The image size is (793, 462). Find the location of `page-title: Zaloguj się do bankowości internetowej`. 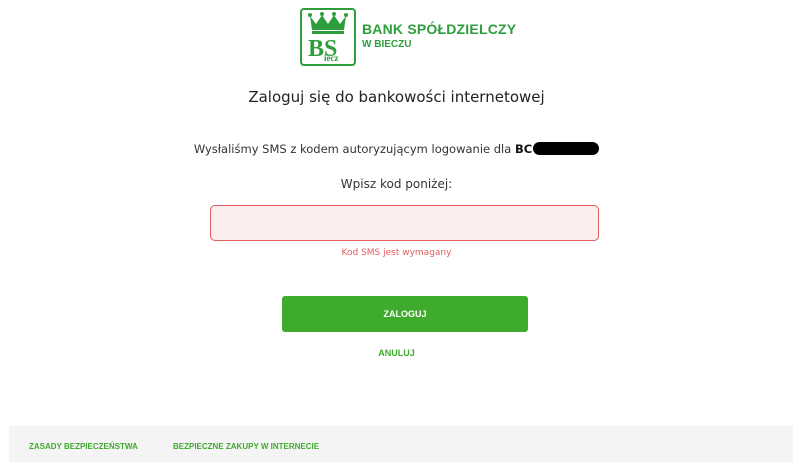

page-title: Zaloguj się do bankowości internetowej is located at coordinates (396, 97).